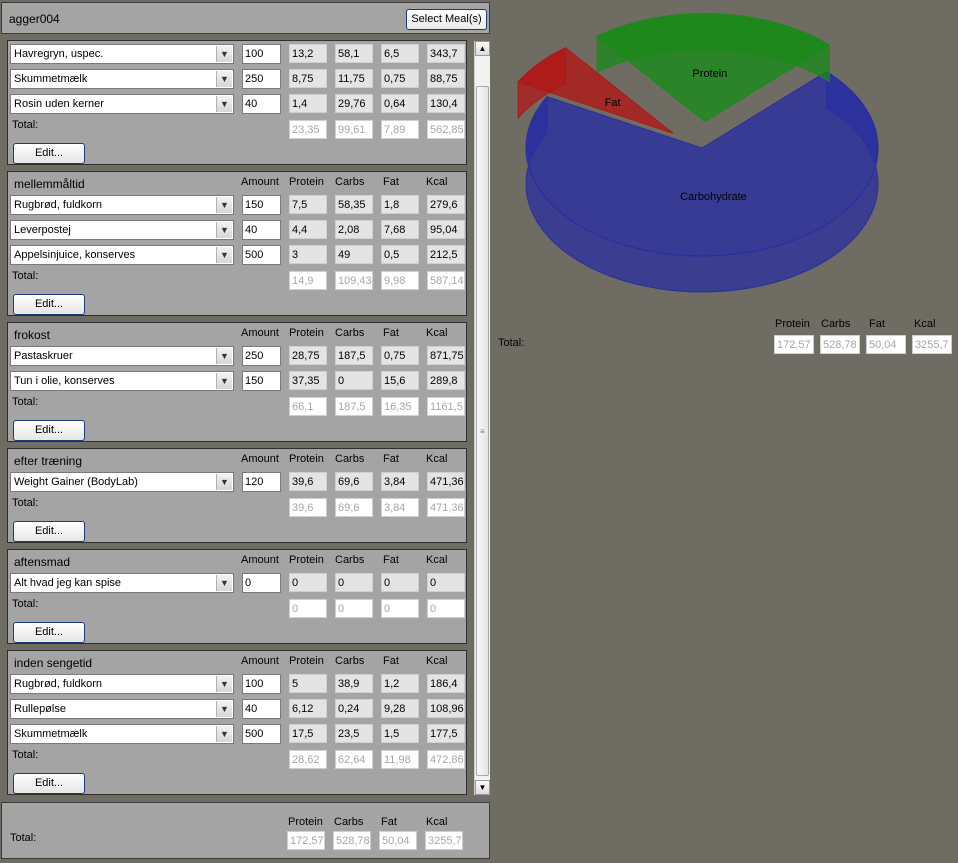 Image resolution: width=958 pixels, height=863 pixels. What do you see at coordinates (308, 708) in the screenshot?
I see `protein-value: 6,12` at bounding box center [308, 708].